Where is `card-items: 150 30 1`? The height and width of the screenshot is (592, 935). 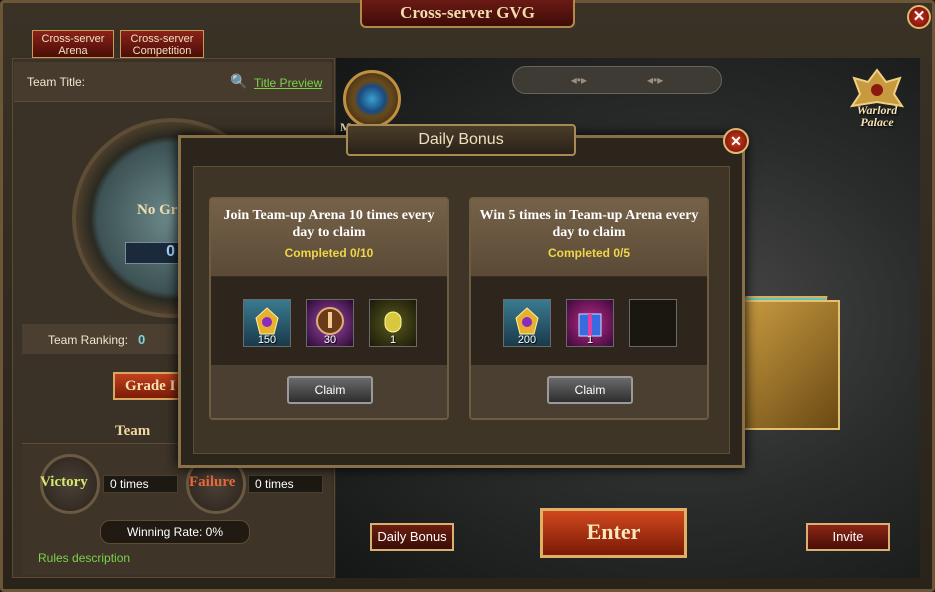
card-items: 150 30 1 is located at coordinates (329, 321).